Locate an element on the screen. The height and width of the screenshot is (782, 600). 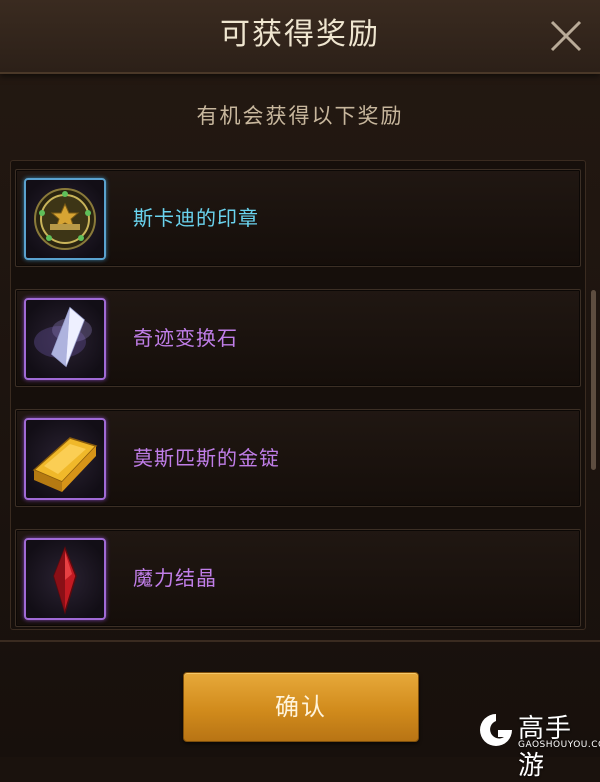
reward-name: 魔力结晶 is located at coordinates (175, 578).